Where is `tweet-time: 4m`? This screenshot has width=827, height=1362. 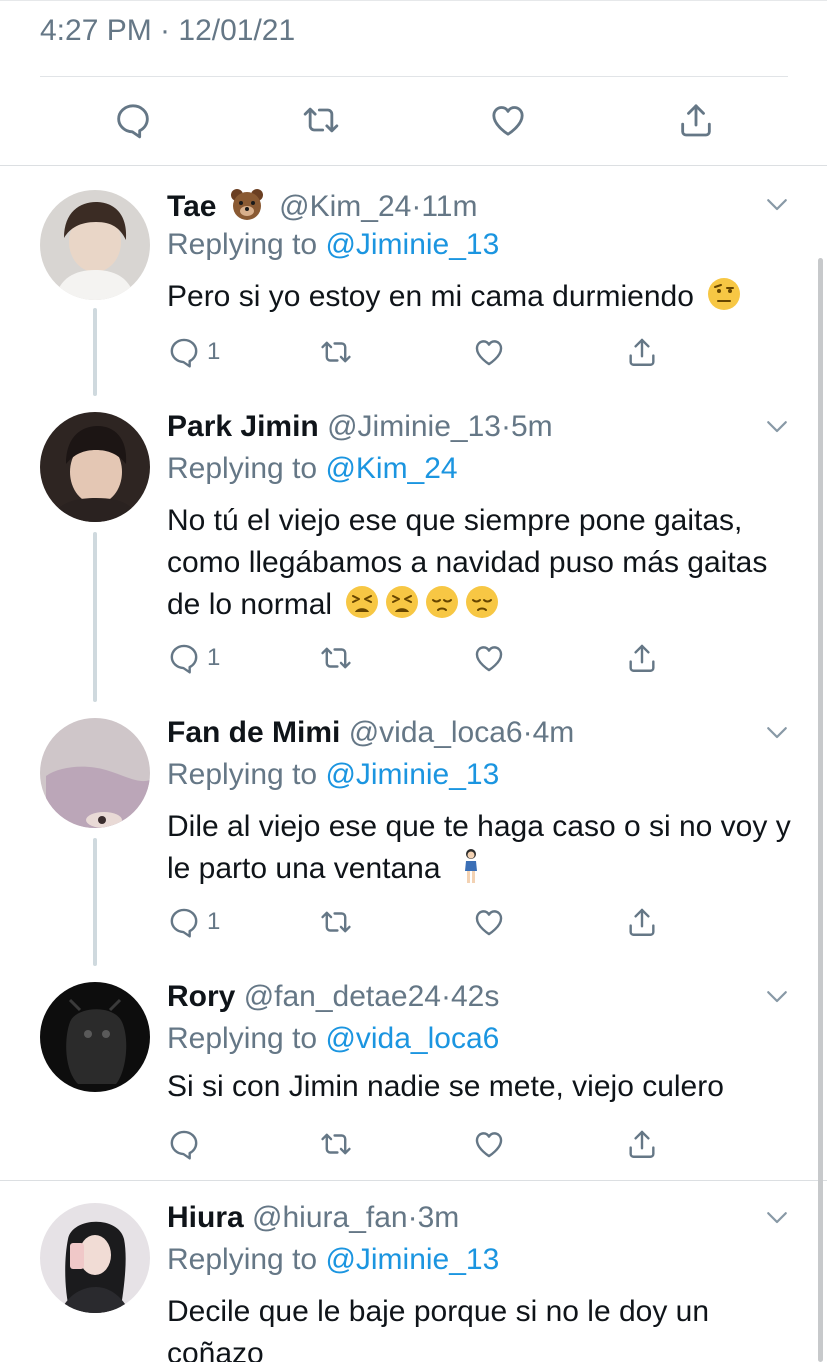 tweet-time: 4m is located at coordinates (553, 732).